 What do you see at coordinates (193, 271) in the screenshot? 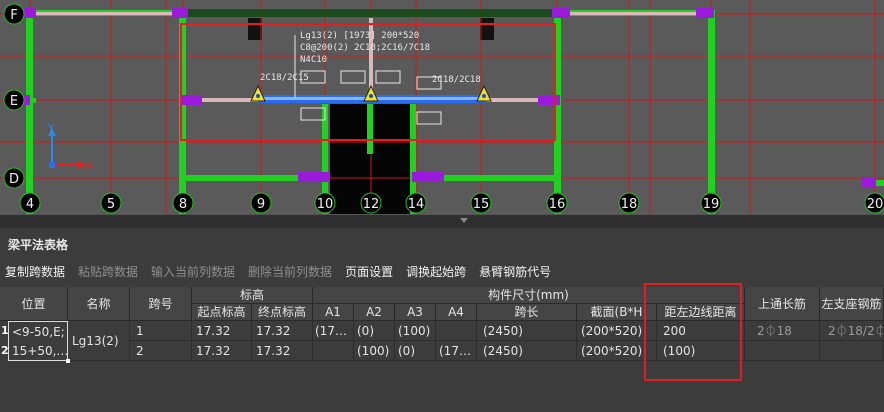
I see `input-column-data-button: 输入当前列数据` at bounding box center [193, 271].